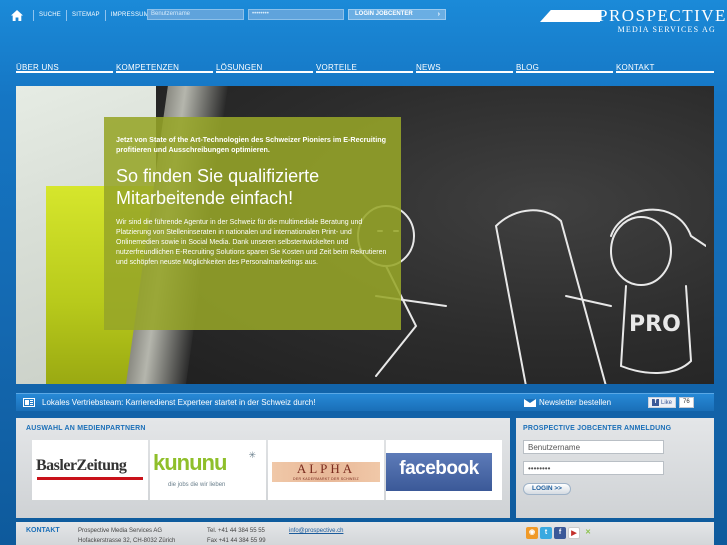  I want to click on jobcenter-login-button: LOGIN >>, so click(547, 489).